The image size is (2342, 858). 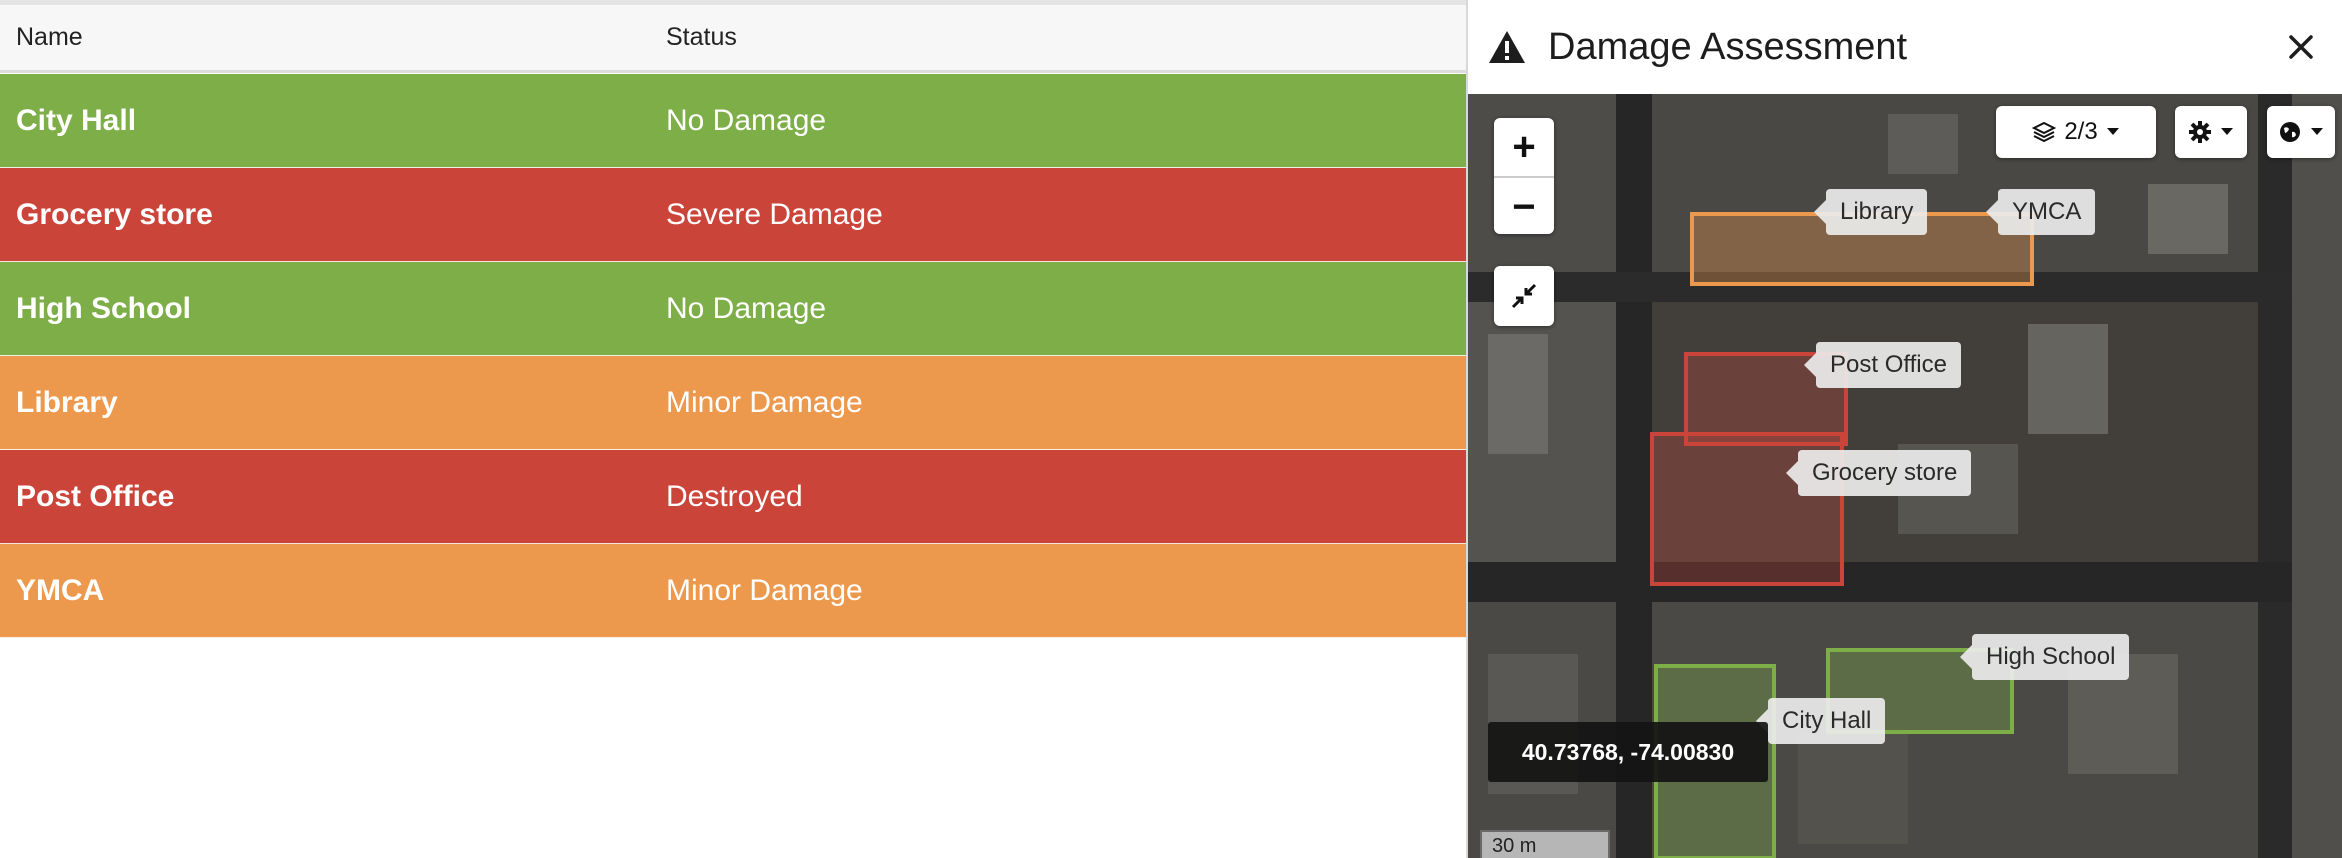 I want to click on table-header: Name Status, so click(x=733, y=39).